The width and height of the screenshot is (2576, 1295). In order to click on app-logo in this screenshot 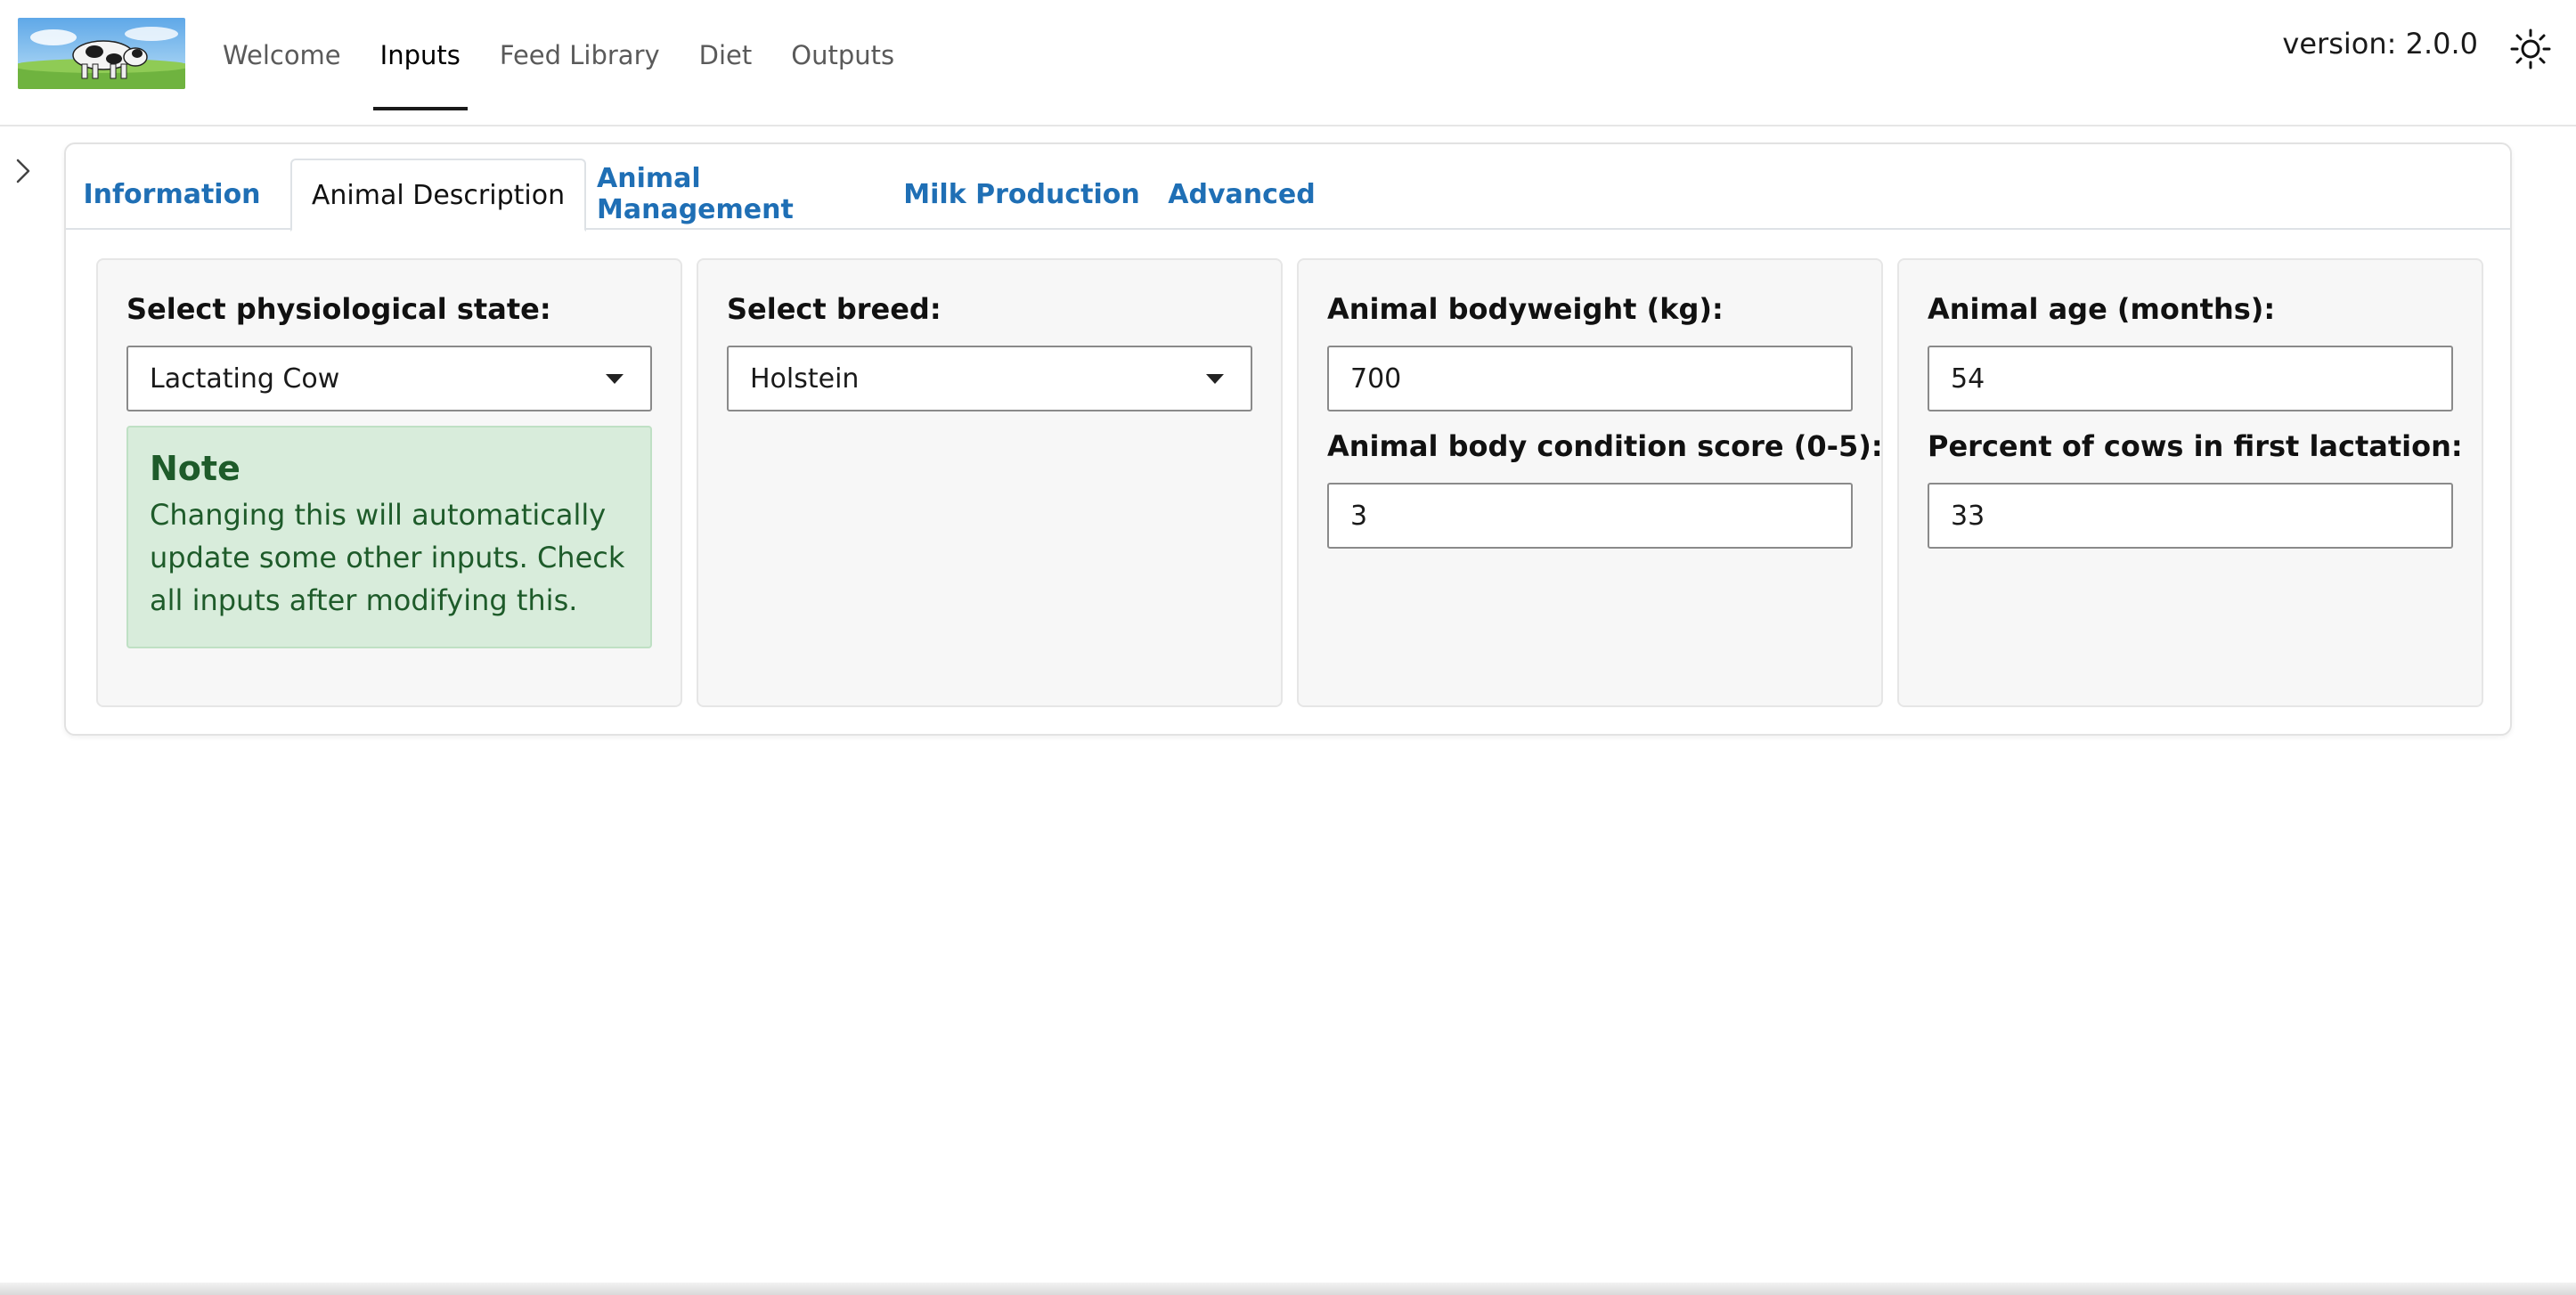, I will do `click(102, 54)`.